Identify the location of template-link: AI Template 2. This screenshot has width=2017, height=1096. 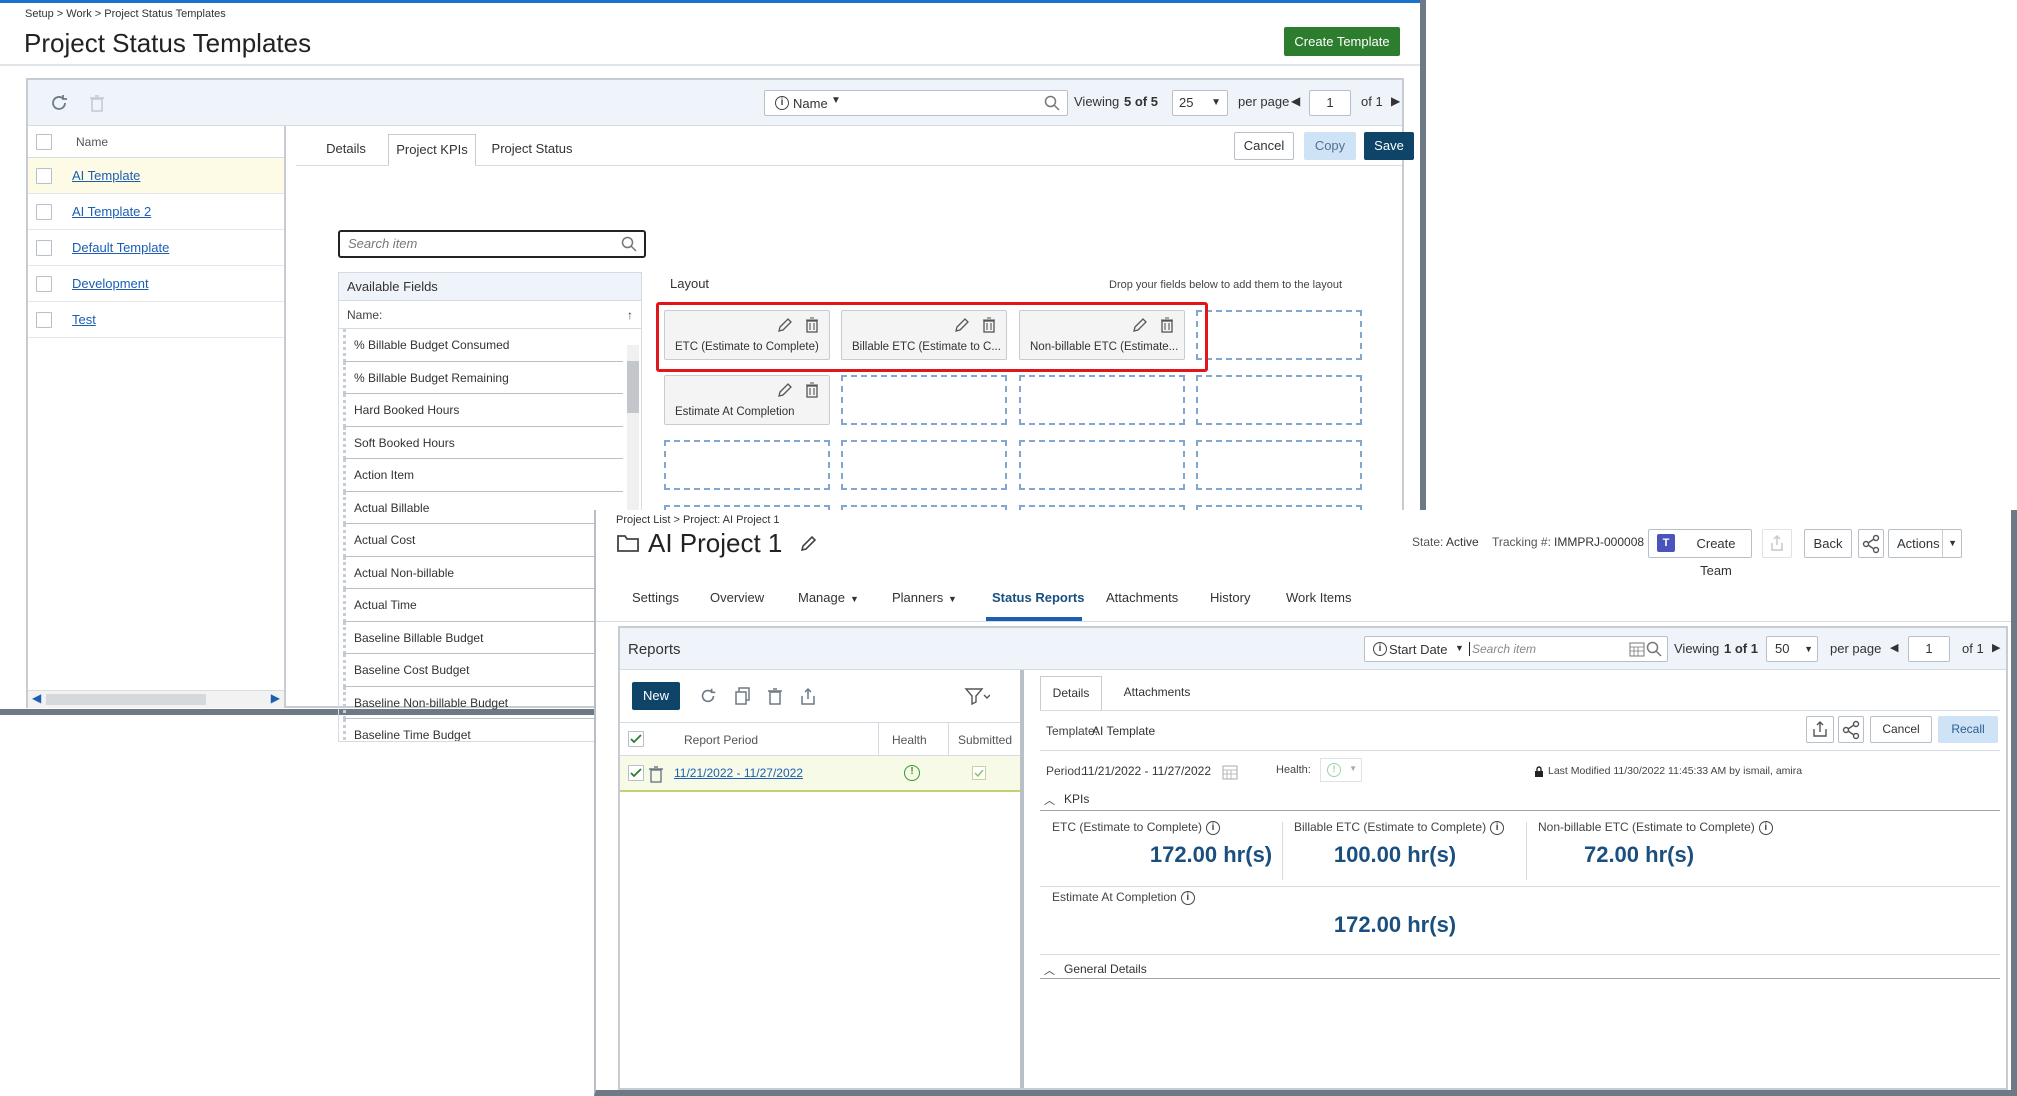
(111, 211).